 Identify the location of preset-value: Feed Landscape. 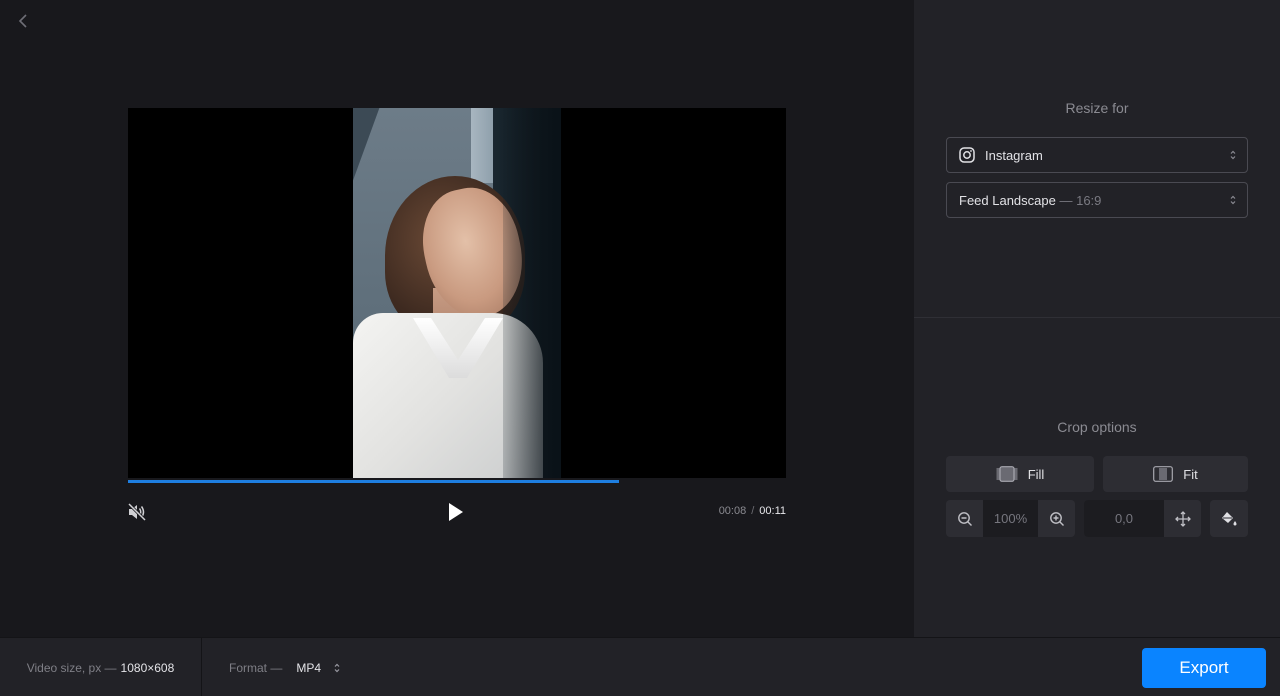
(1007, 200).